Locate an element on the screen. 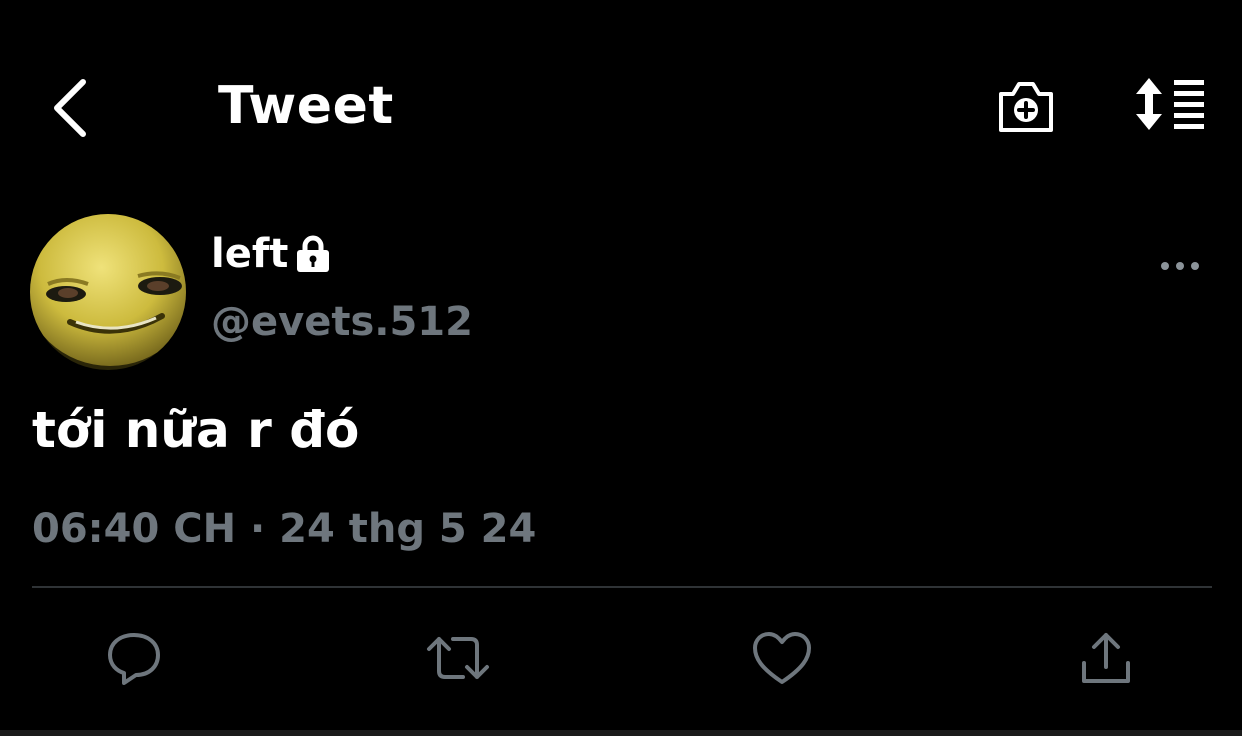  chevron-left-icon is located at coordinates (70, 108).